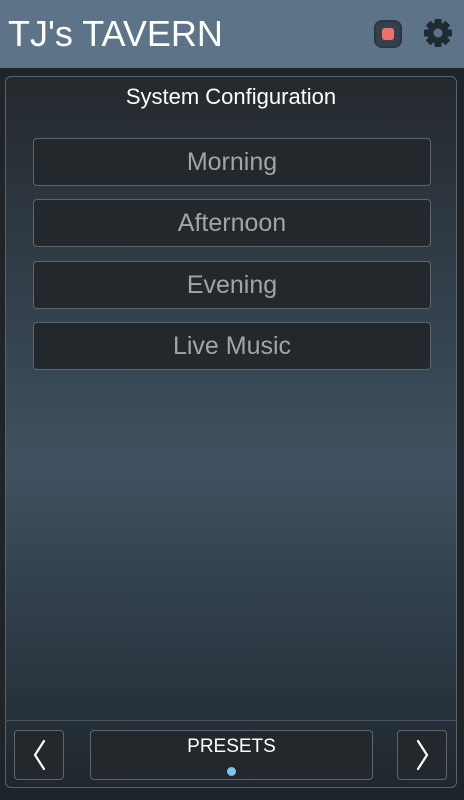 This screenshot has width=464, height=800. I want to click on app-title: TJ's TAVERN, so click(115, 33).